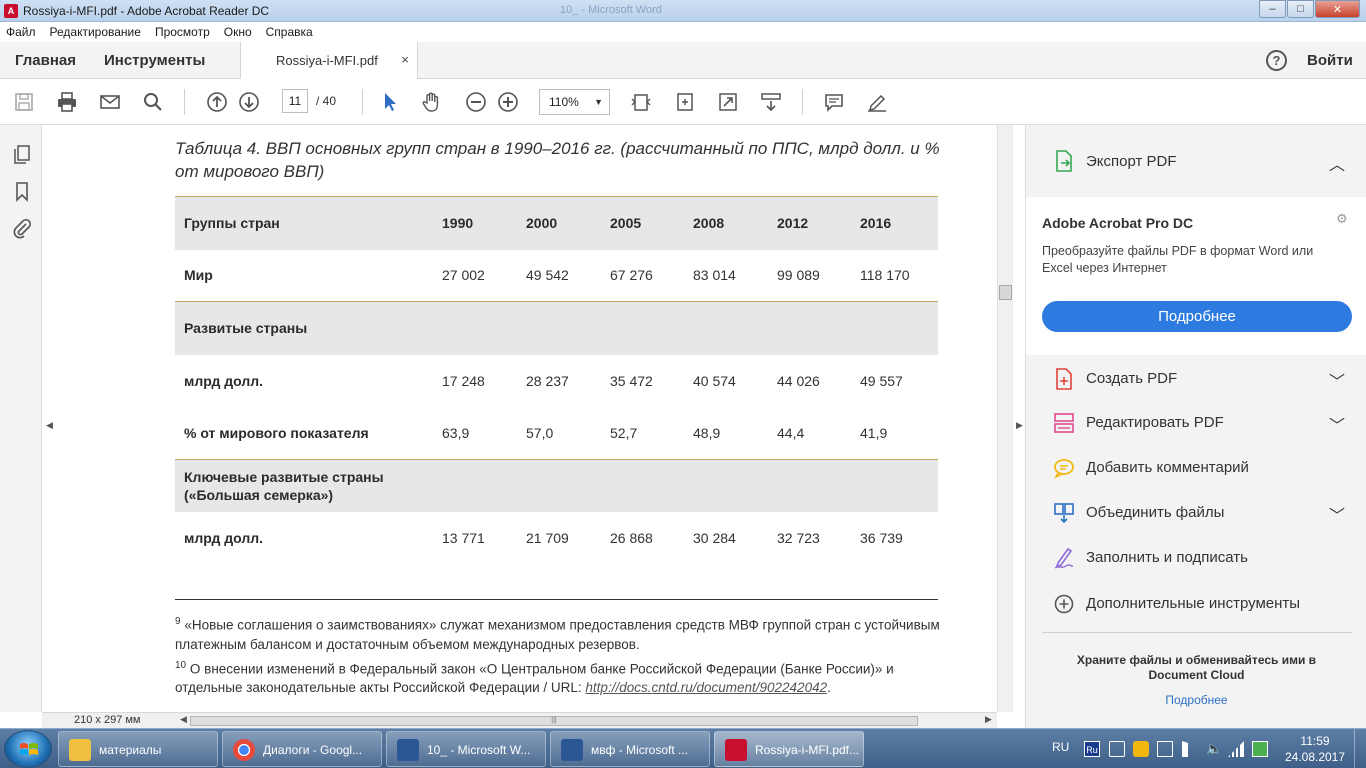 The width and height of the screenshot is (1366, 768). I want to click on menu-window: Окно, so click(238, 32).